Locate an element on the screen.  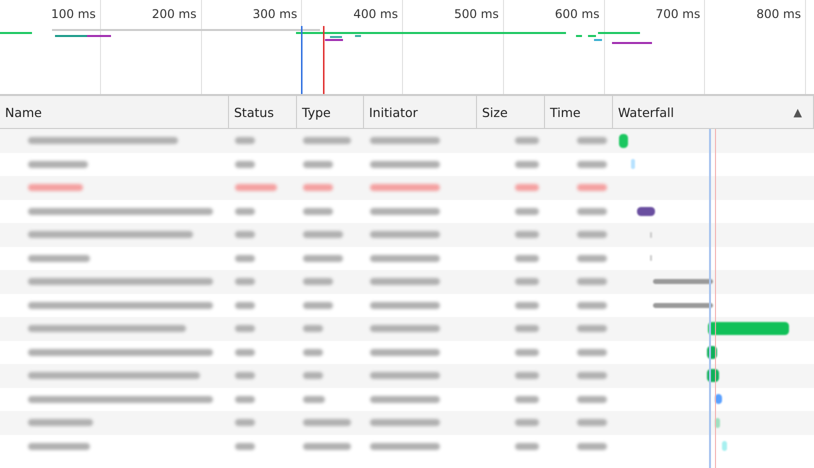
time-tick-label: 500 ms is located at coordinates (476, 14).